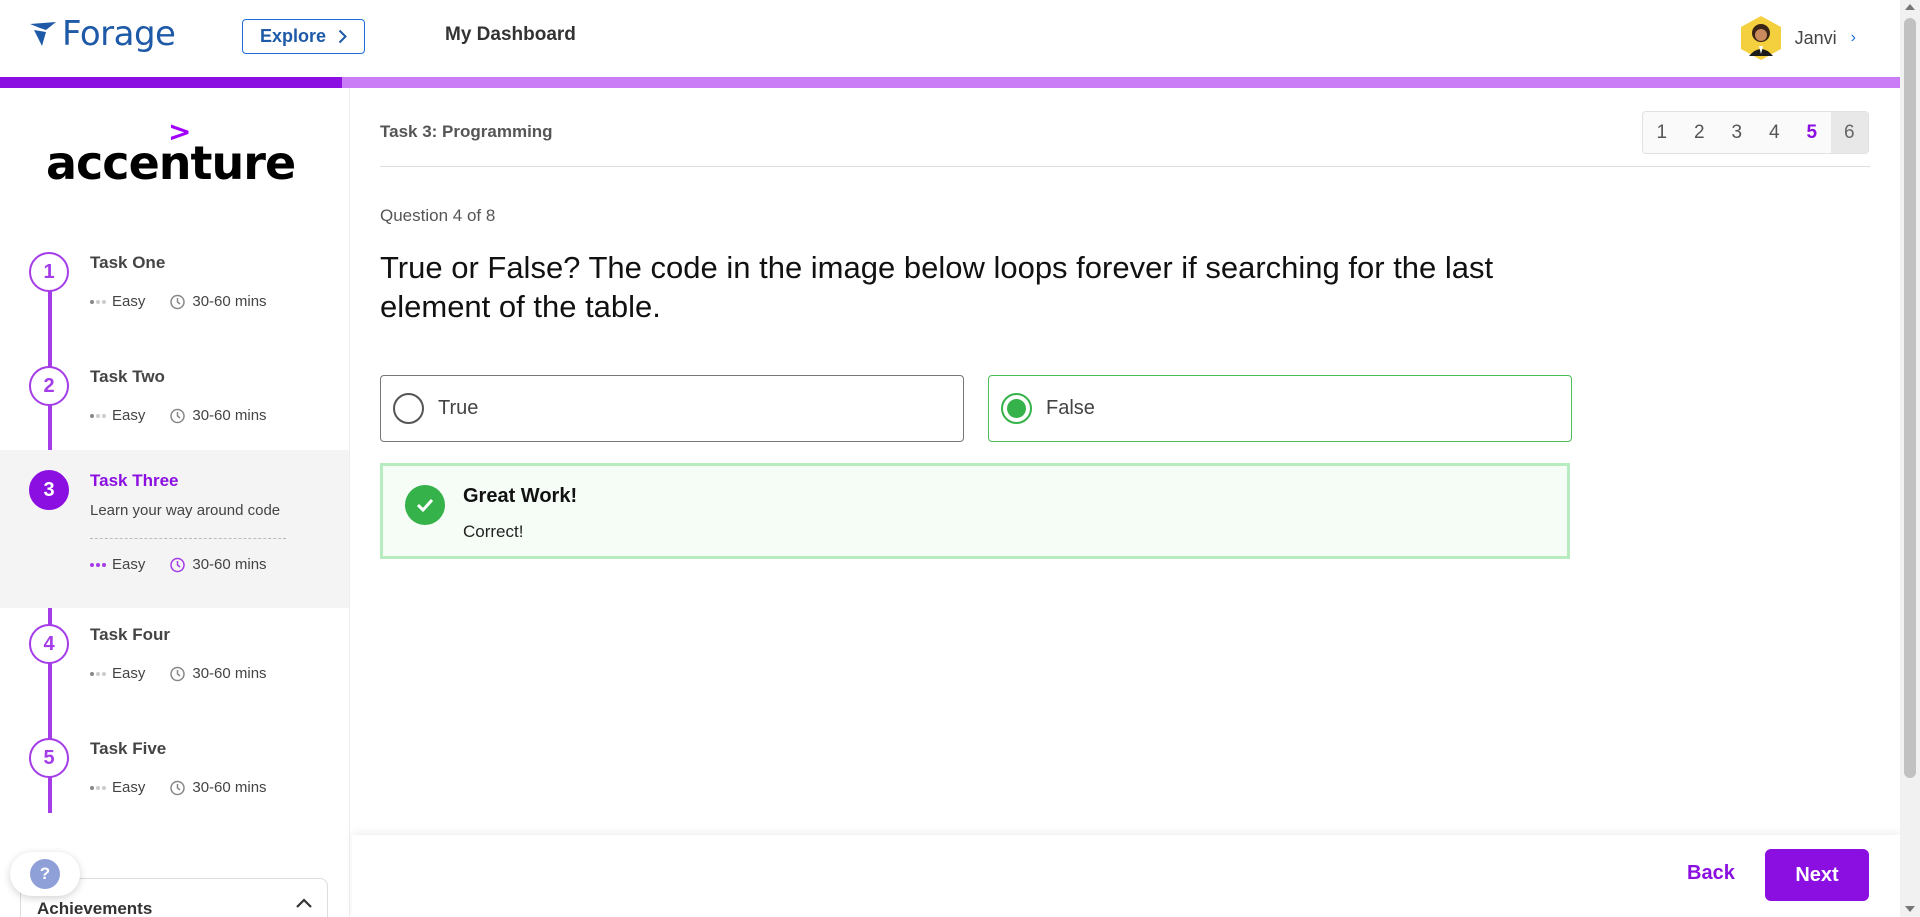 The image size is (1920, 917). I want to click on task-title: Task One, so click(128, 262).